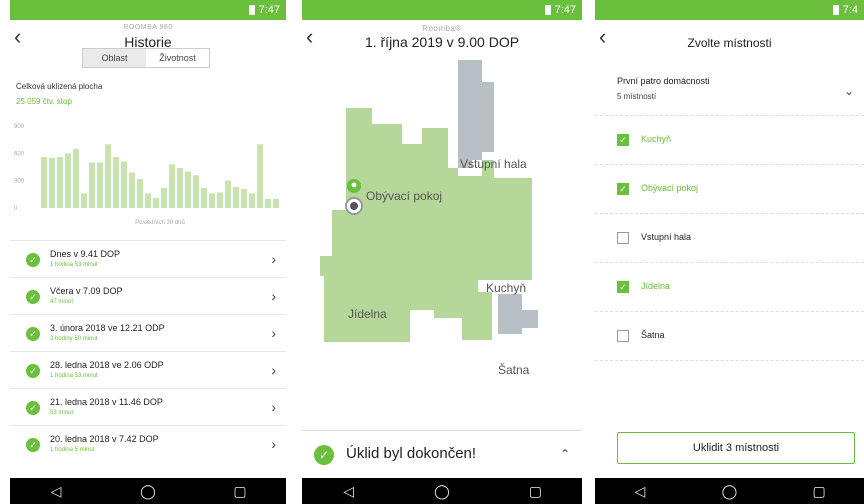 Image resolution: width=864 pixels, height=504 pixels. Describe the element at coordinates (442, 28) in the screenshot. I see `brand-name: Roomba®` at that location.